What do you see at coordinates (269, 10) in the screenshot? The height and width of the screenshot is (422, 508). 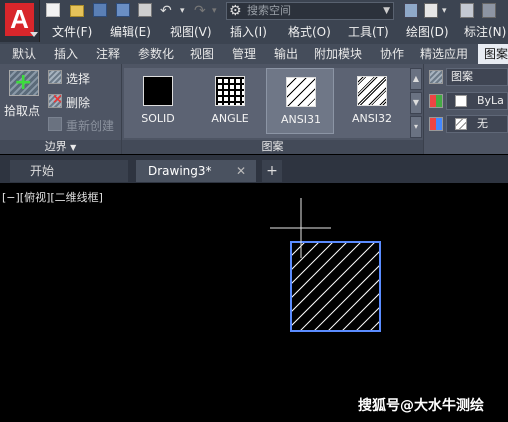 I see `workspace-placeholder: 搜索空间` at bounding box center [269, 10].